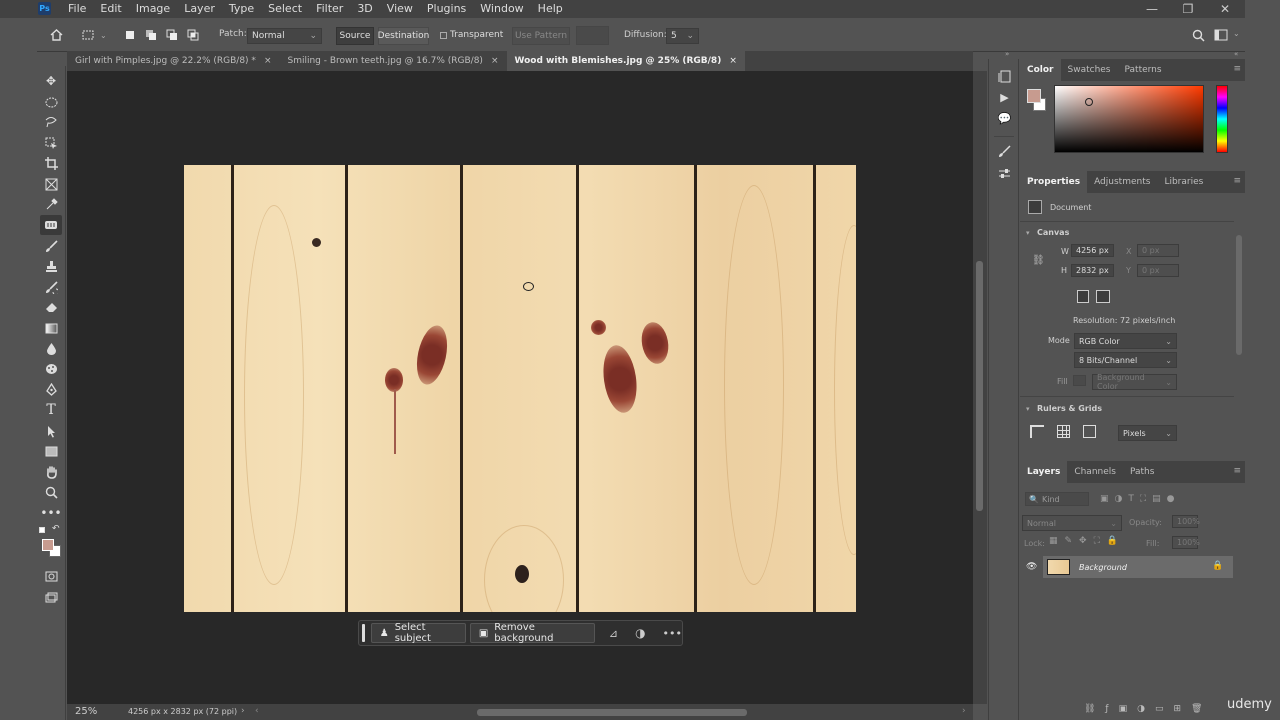 This screenshot has width=1280, height=720. Describe the element at coordinates (625, 61) in the screenshot. I see `tab-wood-with-blemishes: Wood with Blemishes.jpg @ 25% (RGB/8) ×` at that location.